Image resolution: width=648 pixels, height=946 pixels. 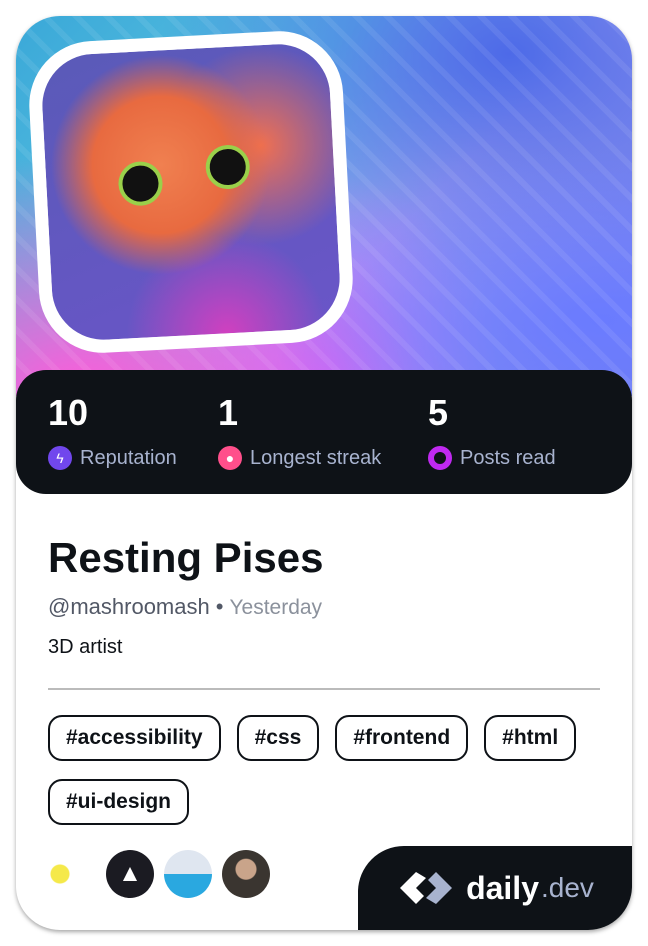 What do you see at coordinates (230, 458) in the screenshot?
I see `flame-icon: ●` at bounding box center [230, 458].